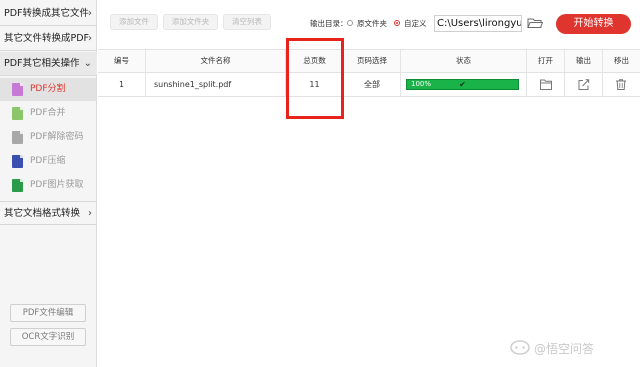 Image resolution: width=640 pixels, height=367 pixels. I want to click on highlight-box, so click(315, 78).